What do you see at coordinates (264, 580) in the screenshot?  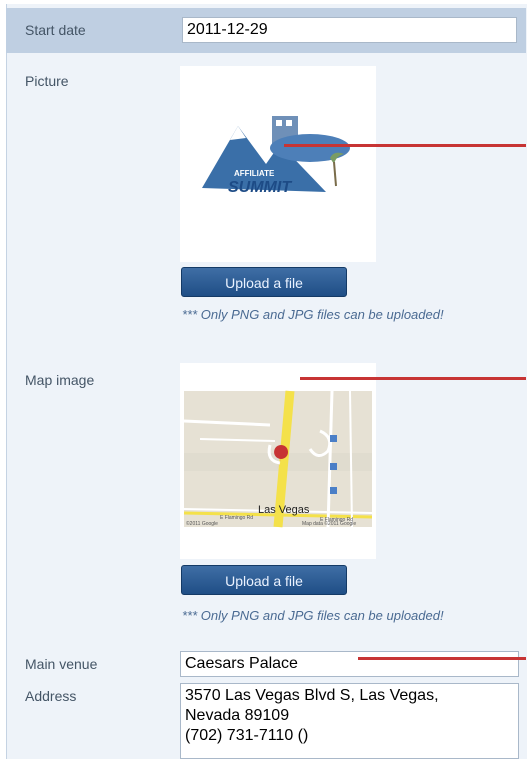 I see `map-upload-button: Upload a file` at bounding box center [264, 580].